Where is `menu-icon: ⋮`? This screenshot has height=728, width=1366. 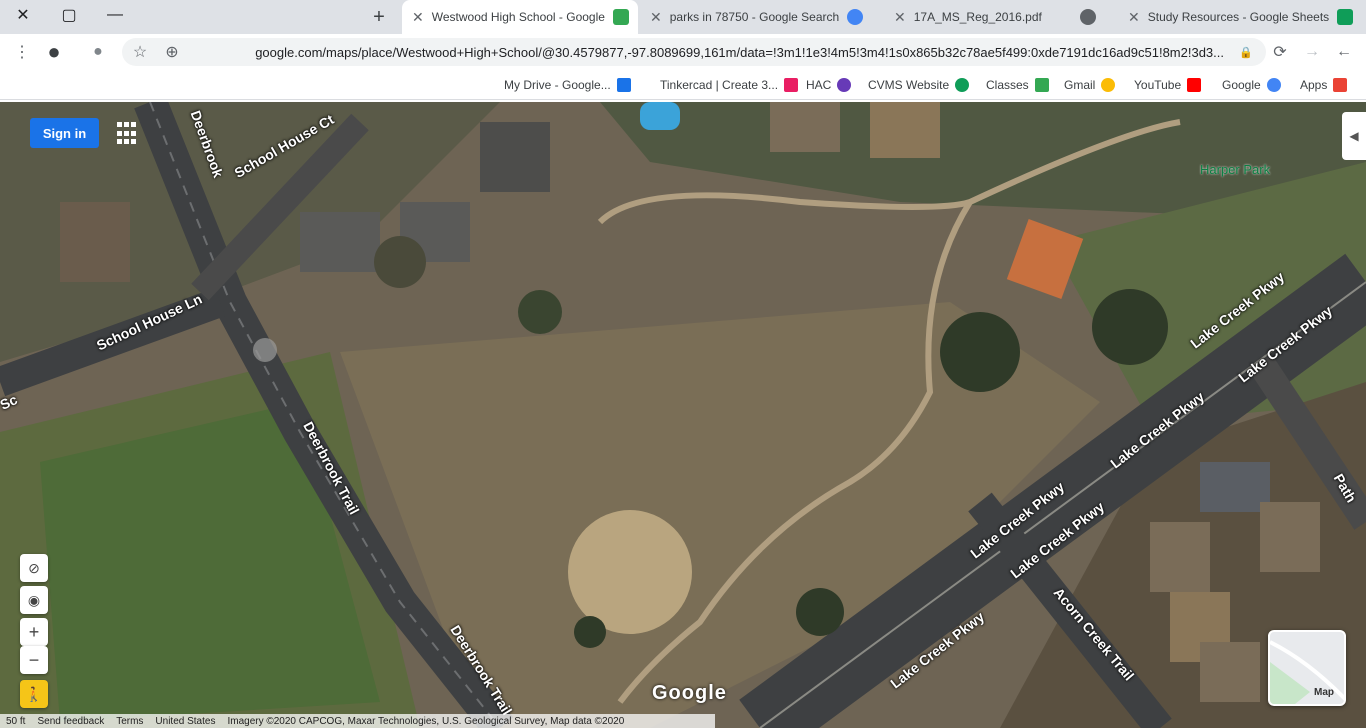 menu-icon: ⋮ is located at coordinates (22, 52).